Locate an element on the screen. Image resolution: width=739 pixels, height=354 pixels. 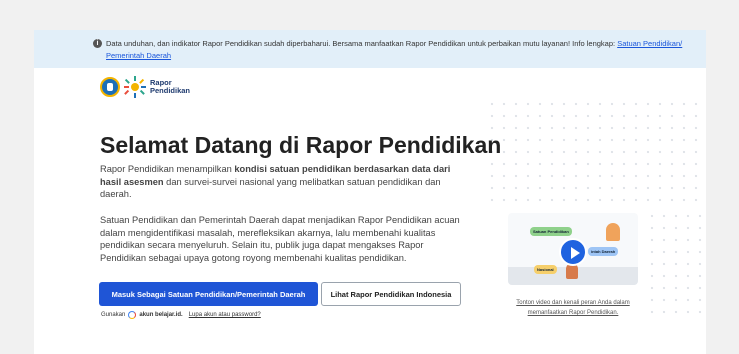
tut-wuri-emblem-icon is located at coordinates (110, 87).